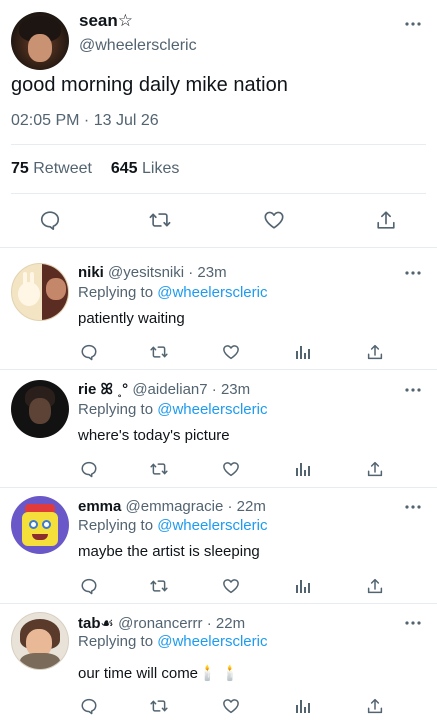 This screenshot has height=720, width=437. What do you see at coordinates (124, 168) in the screenshot?
I see `like-count: 645` at bounding box center [124, 168].